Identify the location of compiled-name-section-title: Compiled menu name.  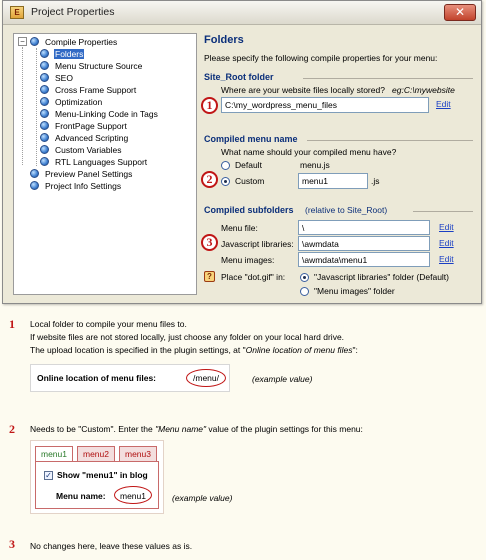
(251, 139).